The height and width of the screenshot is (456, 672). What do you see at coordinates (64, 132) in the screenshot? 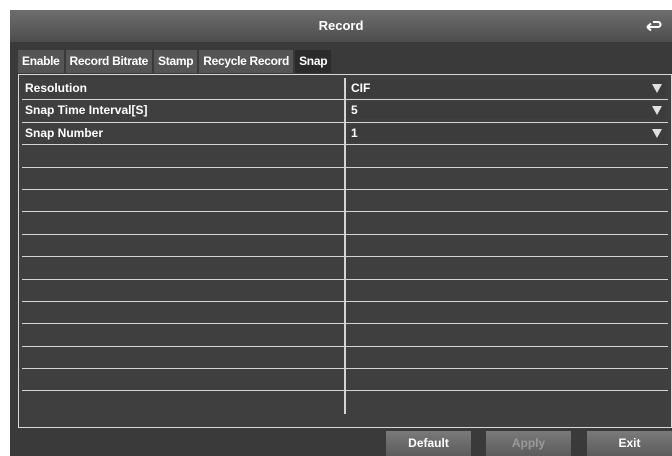
I see `snap-number-label: Snap Number` at bounding box center [64, 132].